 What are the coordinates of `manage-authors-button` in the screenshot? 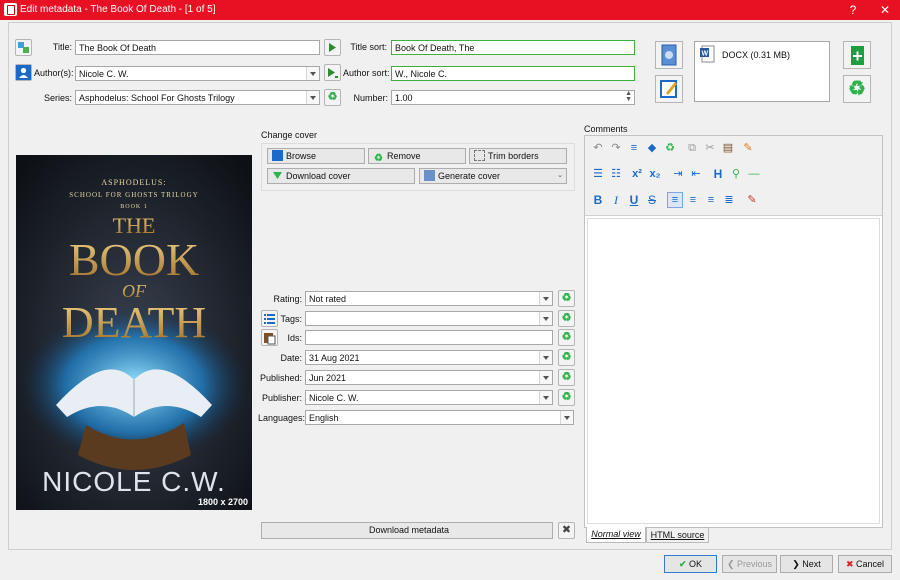 It's located at (23, 72).